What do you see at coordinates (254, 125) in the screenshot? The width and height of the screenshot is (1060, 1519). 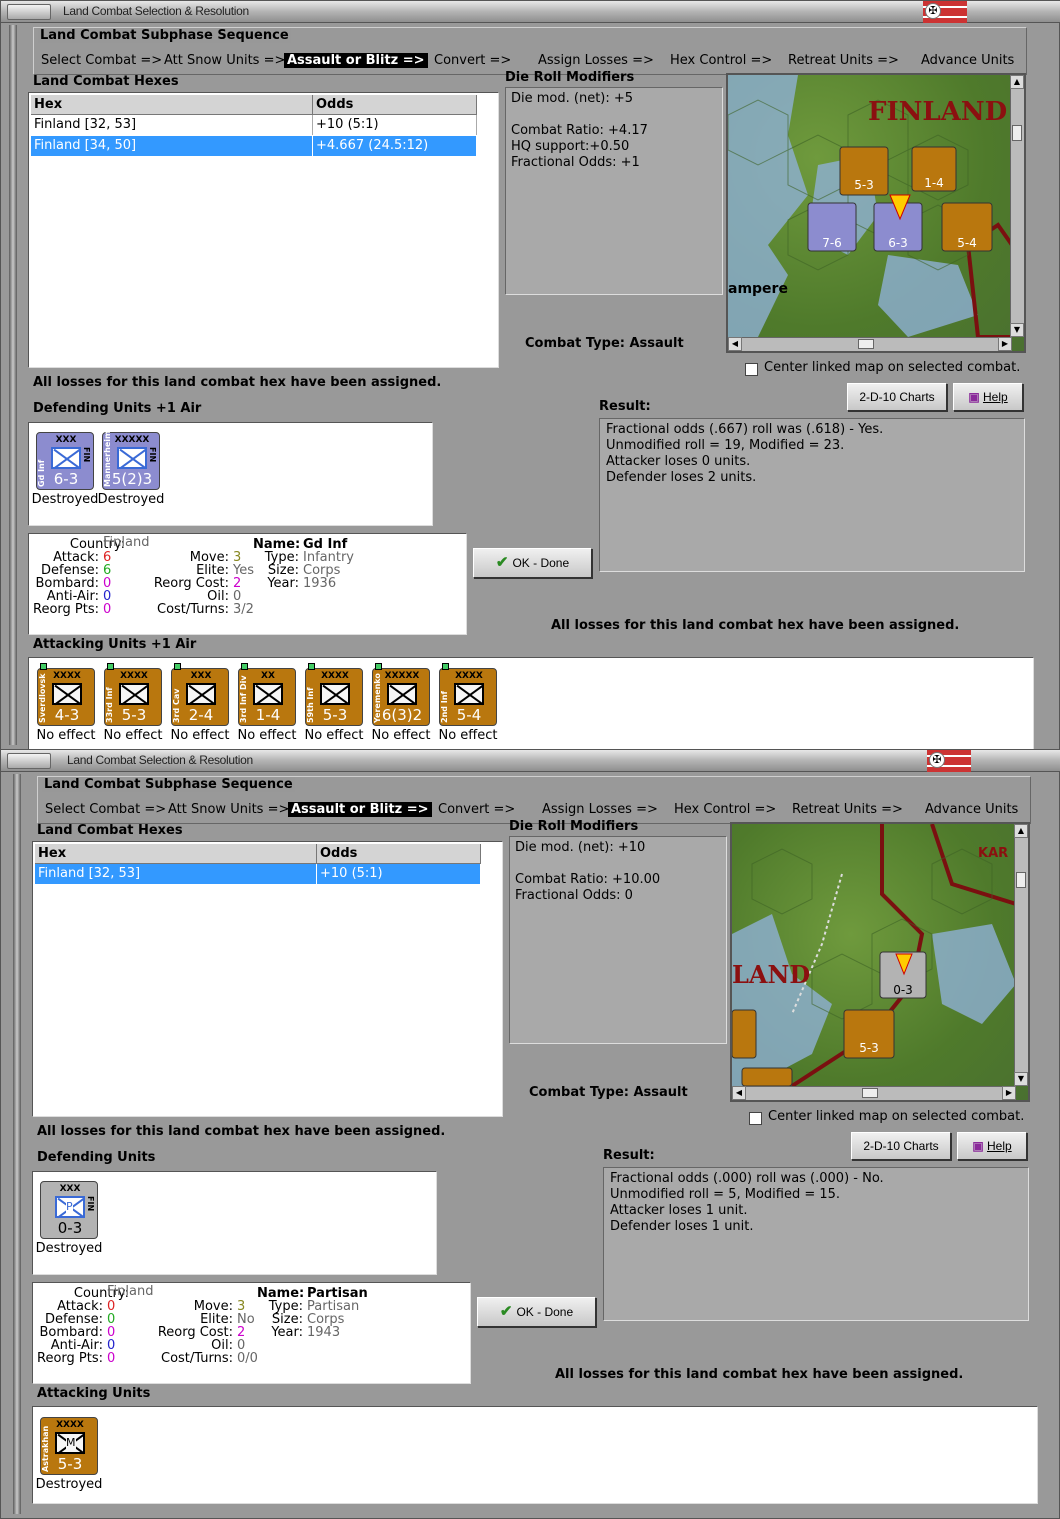 I see `hex-row: Finland [32, 53] +10 (5:1)` at bounding box center [254, 125].